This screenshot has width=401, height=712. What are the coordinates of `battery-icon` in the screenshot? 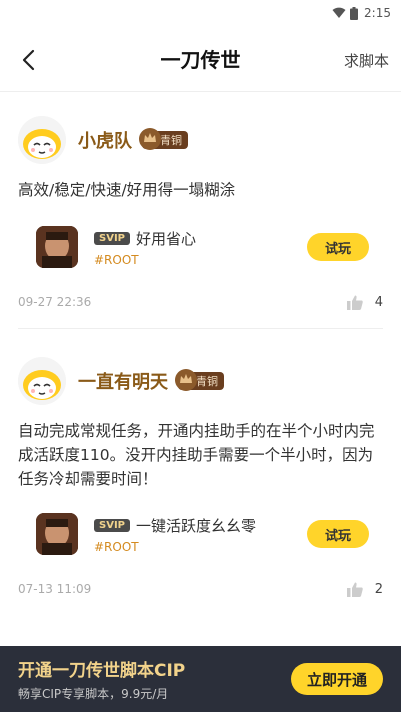 It's located at (354, 13).